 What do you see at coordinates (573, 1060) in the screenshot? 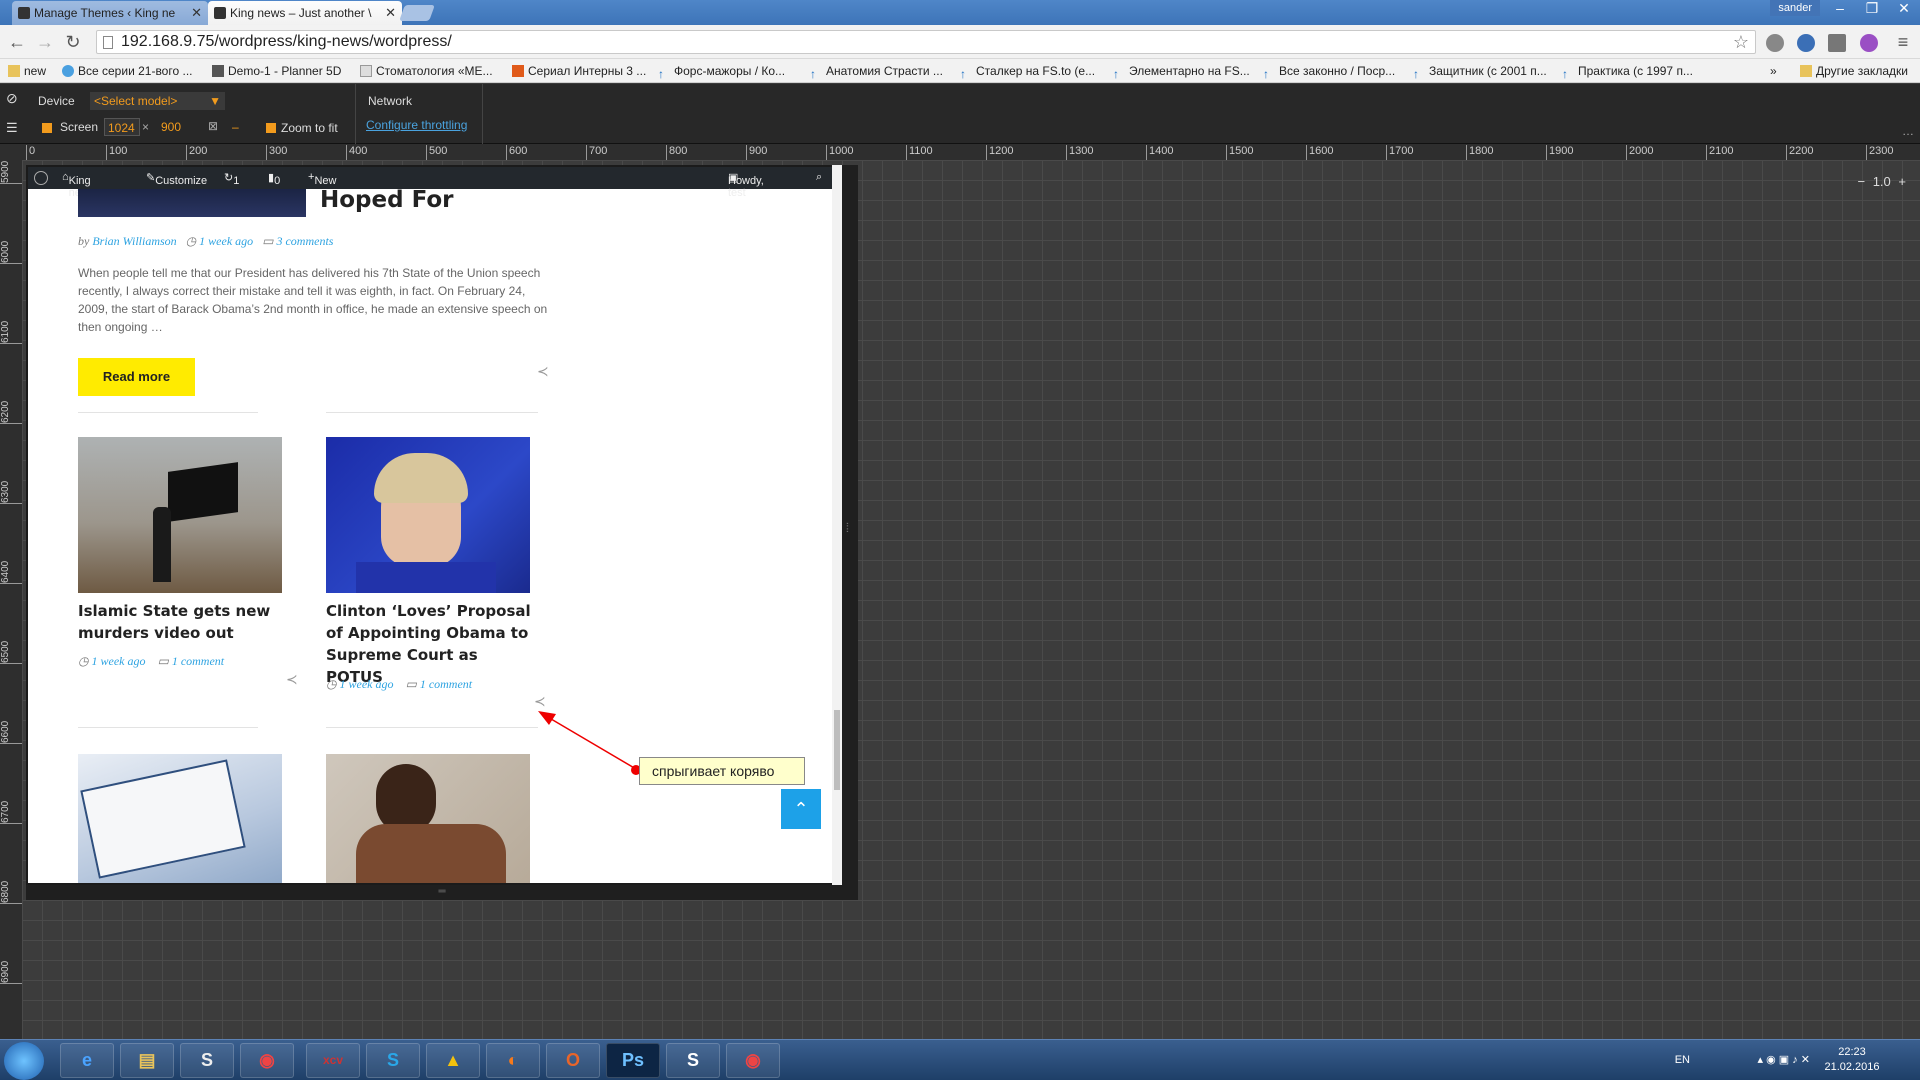
I see `office-icon: O` at bounding box center [573, 1060].